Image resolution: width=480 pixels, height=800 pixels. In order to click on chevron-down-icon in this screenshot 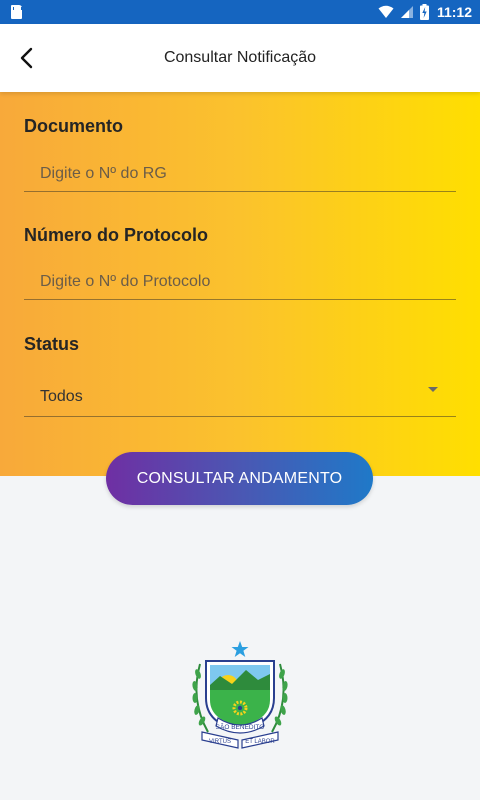, I will do `click(433, 389)`.